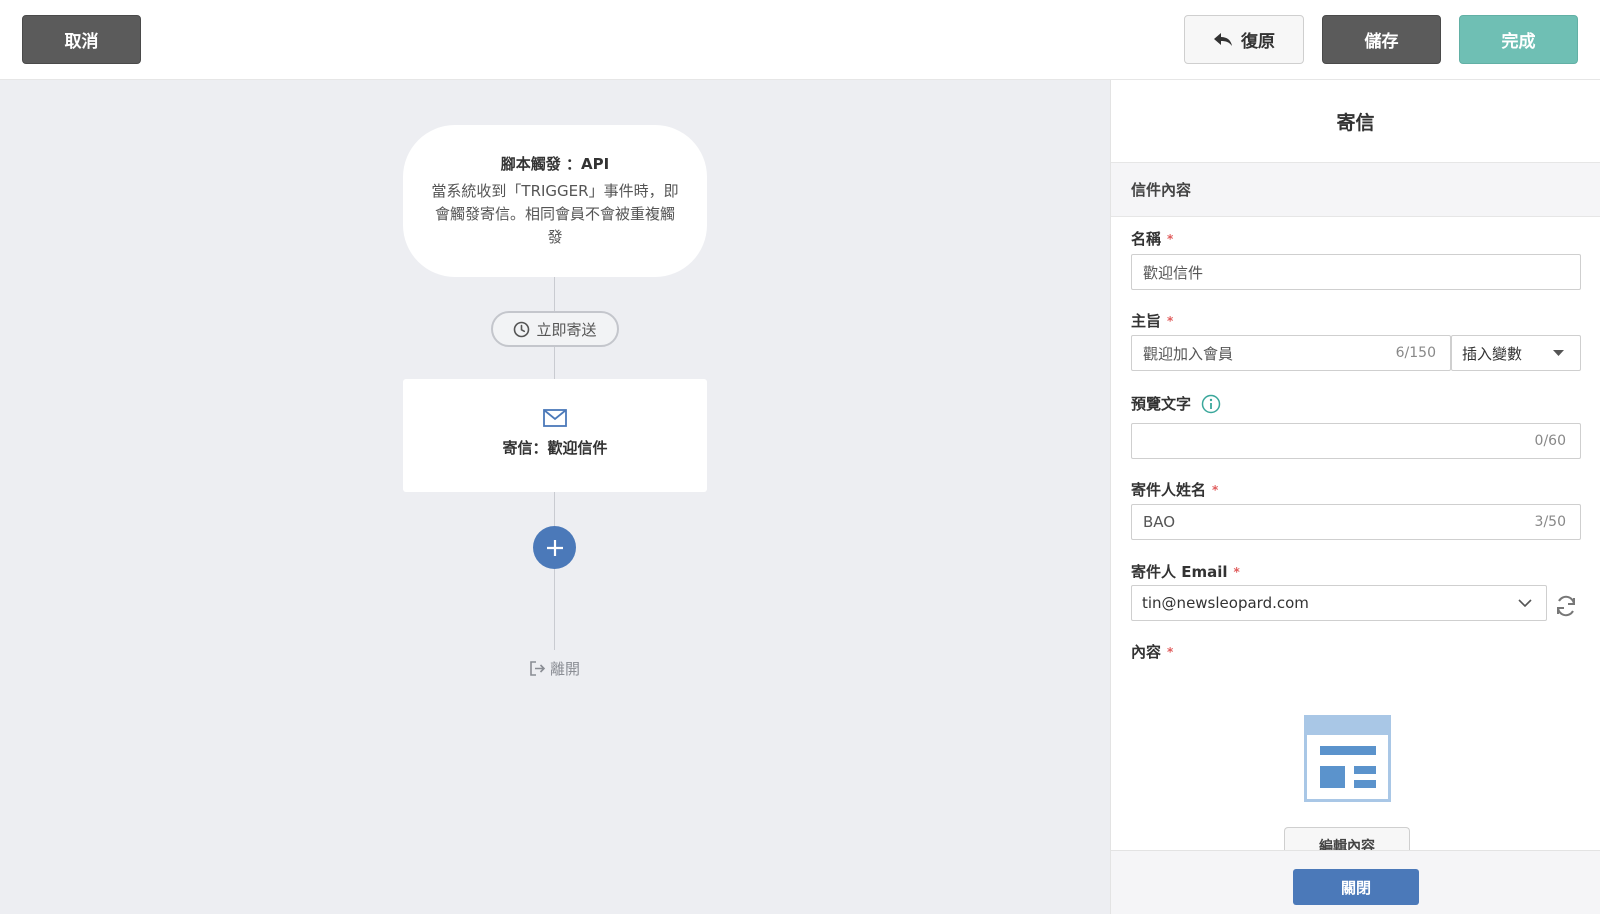 Image resolution: width=1600 pixels, height=914 pixels. I want to click on trigger-title: 腳本觸發 ：API, so click(555, 164).